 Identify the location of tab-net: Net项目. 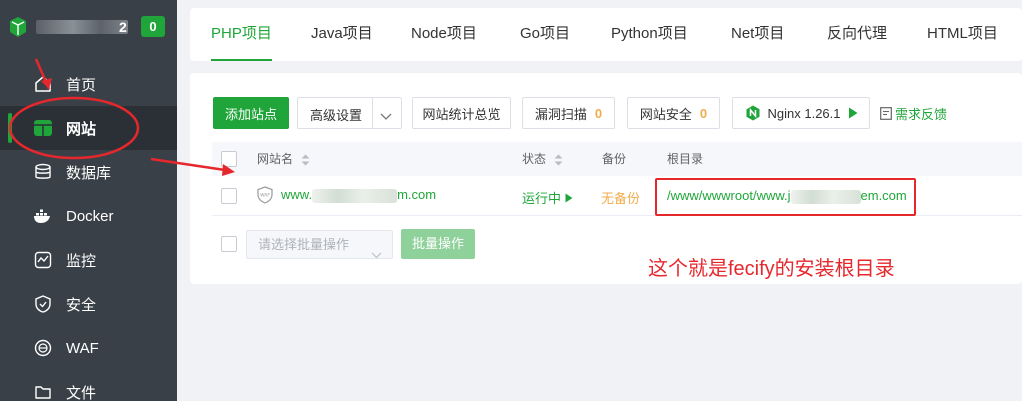
(757, 34).